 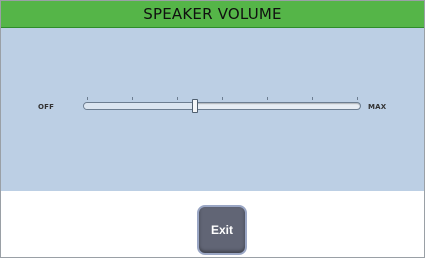 I want to click on slider-max-label: MAX, so click(x=377, y=107).